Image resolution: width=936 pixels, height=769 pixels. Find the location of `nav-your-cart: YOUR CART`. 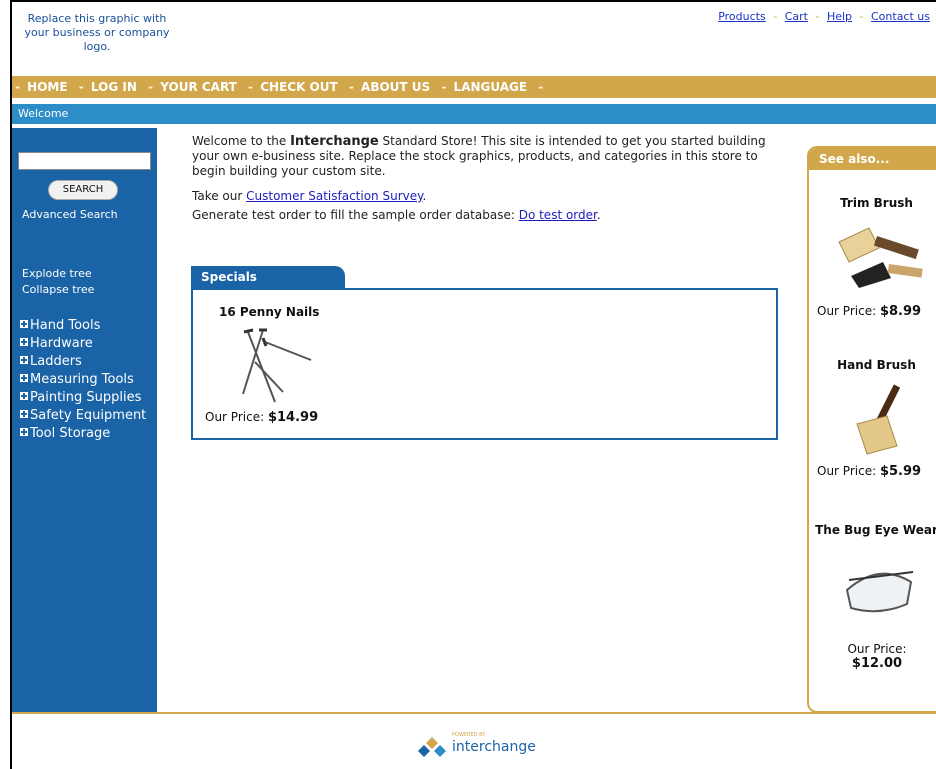

nav-your-cart: YOUR CART is located at coordinates (198, 87).